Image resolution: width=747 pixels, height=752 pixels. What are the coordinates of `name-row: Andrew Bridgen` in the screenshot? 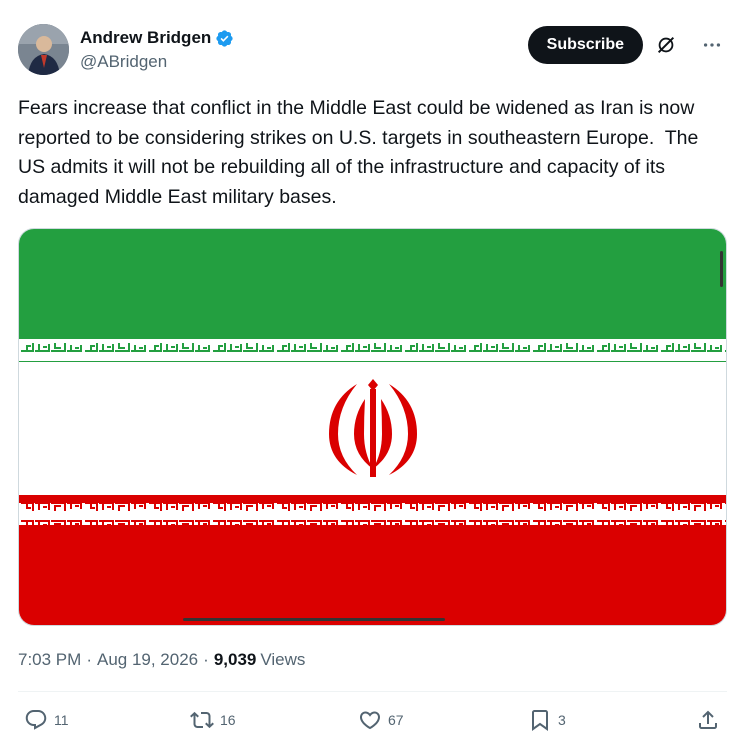 It's located at (157, 38).